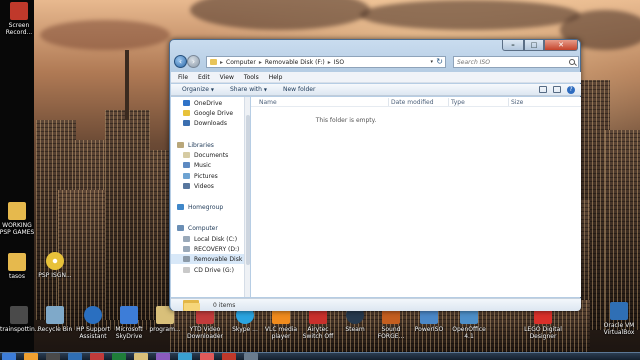  What do you see at coordinates (193, 61) in the screenshot?
I see `forward-button: ›` at bounding box center [193, 61].